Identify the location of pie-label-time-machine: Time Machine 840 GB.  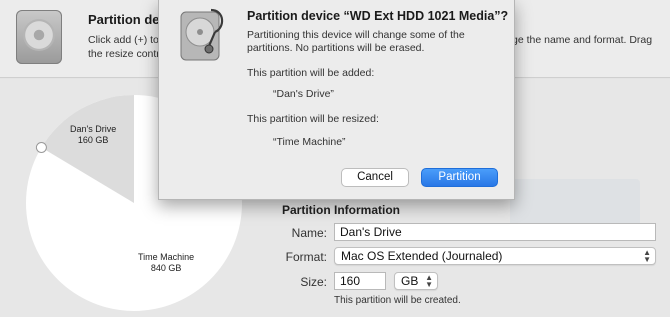
(166, 263).